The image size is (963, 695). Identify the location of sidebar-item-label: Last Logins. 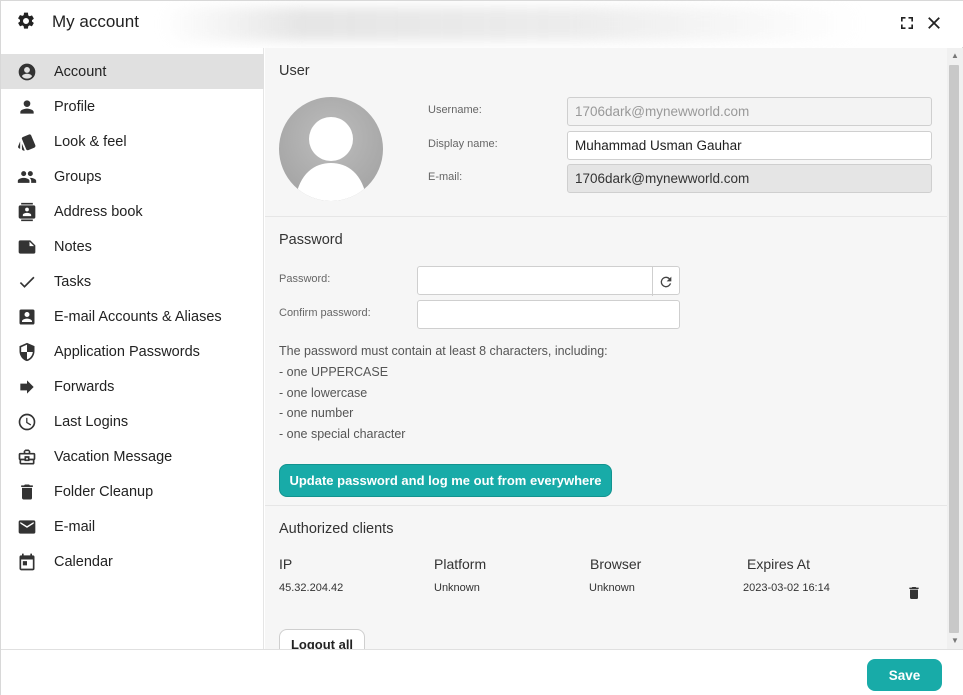
(91, 421).